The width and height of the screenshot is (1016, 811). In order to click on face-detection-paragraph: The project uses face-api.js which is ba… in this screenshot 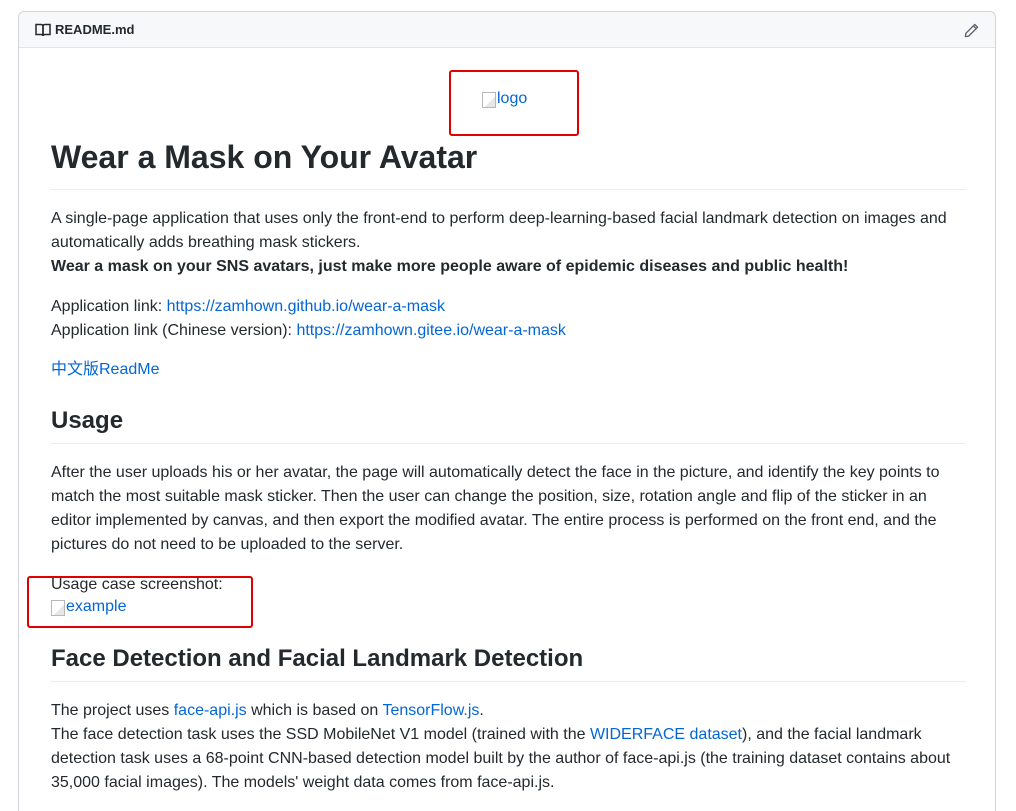, I will do `click(508, 747)`.